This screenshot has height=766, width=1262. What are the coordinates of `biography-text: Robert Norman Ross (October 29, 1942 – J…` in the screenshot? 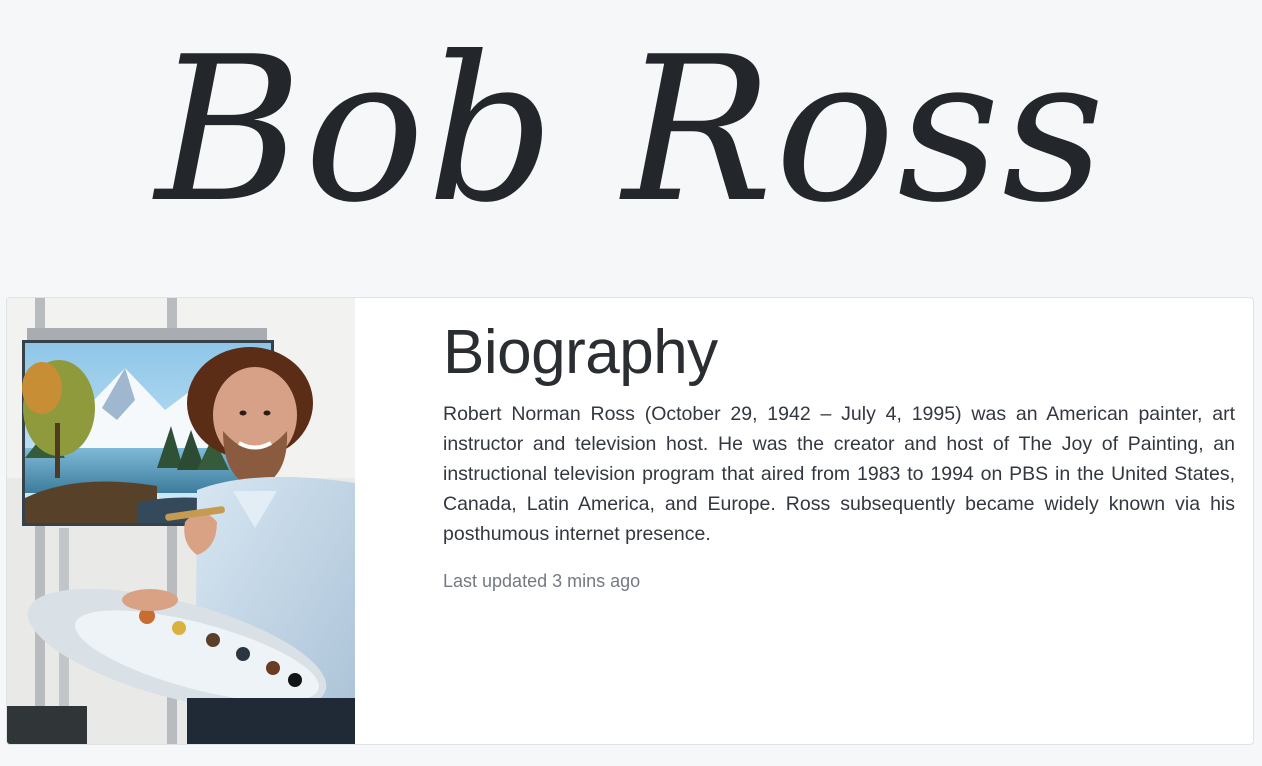 It's located at (839, 474).